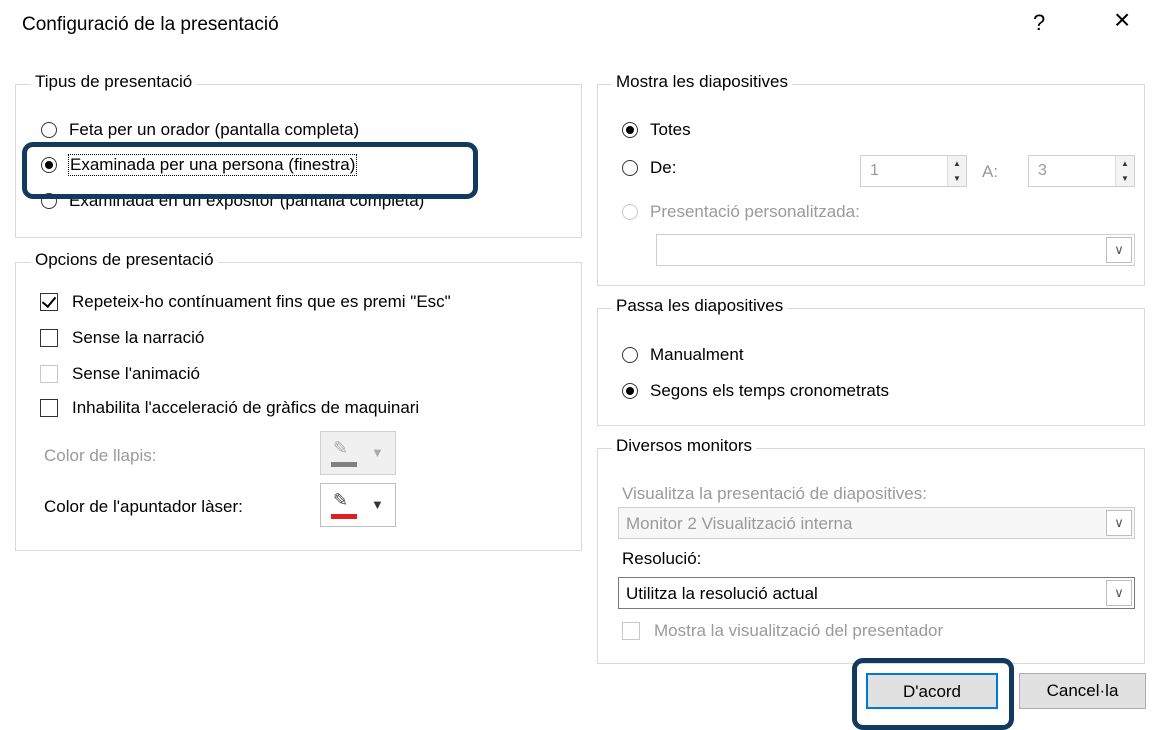  What do you see at coordinates (1122, 20) in the screenshot?
I see `close-button: ×` at bounding box center [1122, 20].